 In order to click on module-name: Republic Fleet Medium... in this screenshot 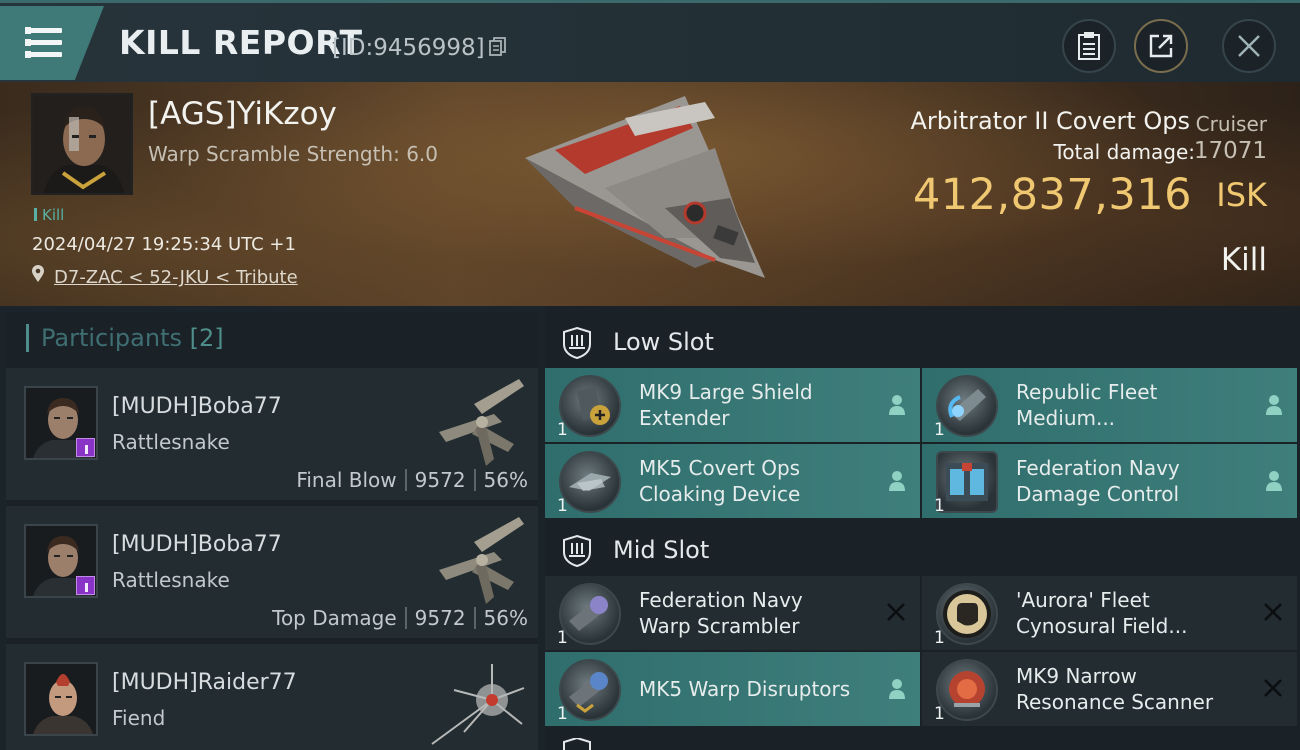, I will do `click(1087, 405)`.